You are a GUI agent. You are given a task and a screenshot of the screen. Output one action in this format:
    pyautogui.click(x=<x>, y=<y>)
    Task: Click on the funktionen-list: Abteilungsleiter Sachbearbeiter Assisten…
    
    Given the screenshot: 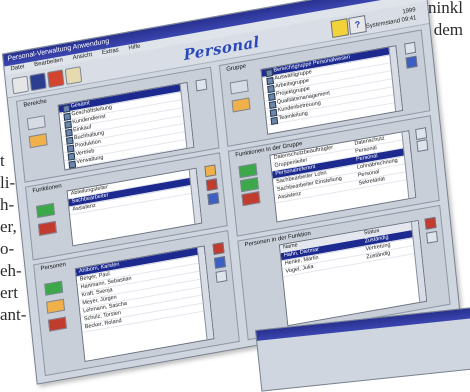 What is the action you would take?
    pyautogui.click(x=134, y=207)
    